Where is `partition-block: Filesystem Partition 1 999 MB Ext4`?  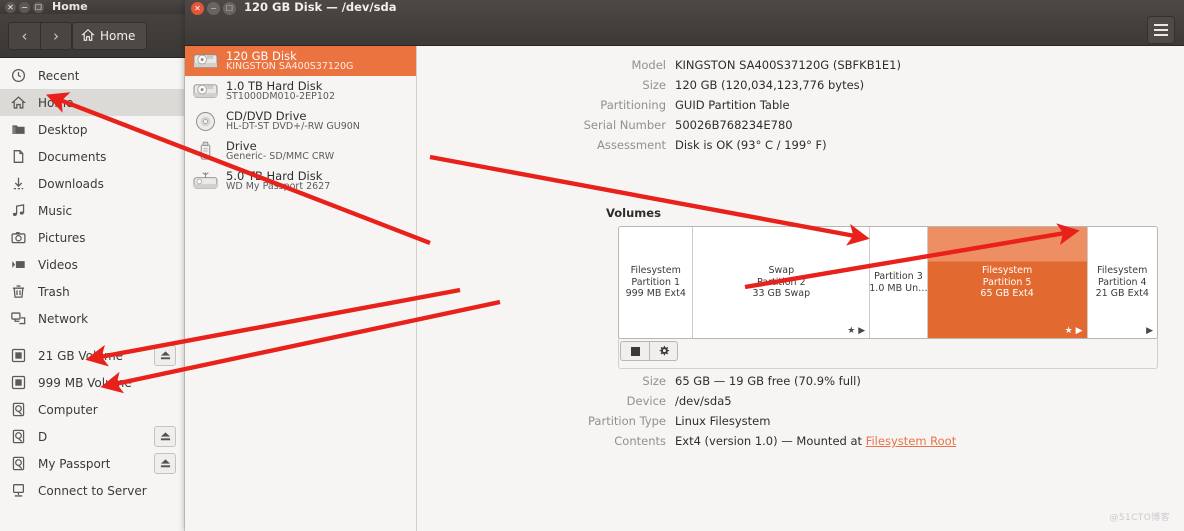 partition-block: Filesystem Partition 1 999 MB Ext4 is located at coordinates (656, 282).